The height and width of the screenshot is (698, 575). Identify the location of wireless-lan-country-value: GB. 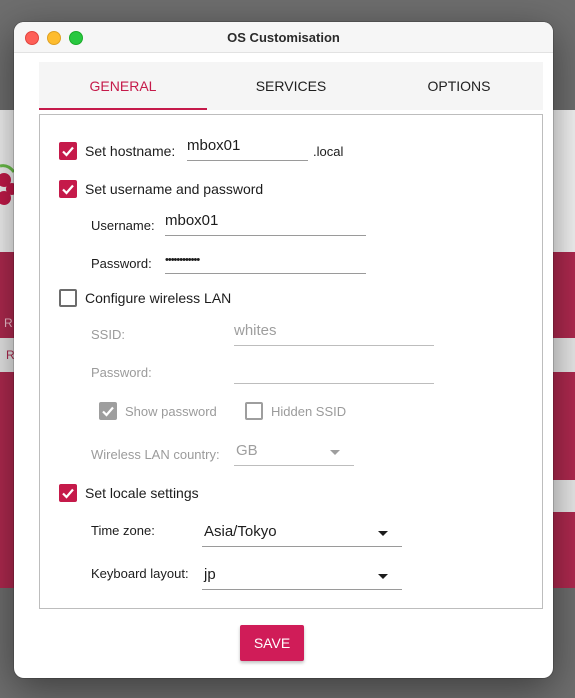
(247, 450).